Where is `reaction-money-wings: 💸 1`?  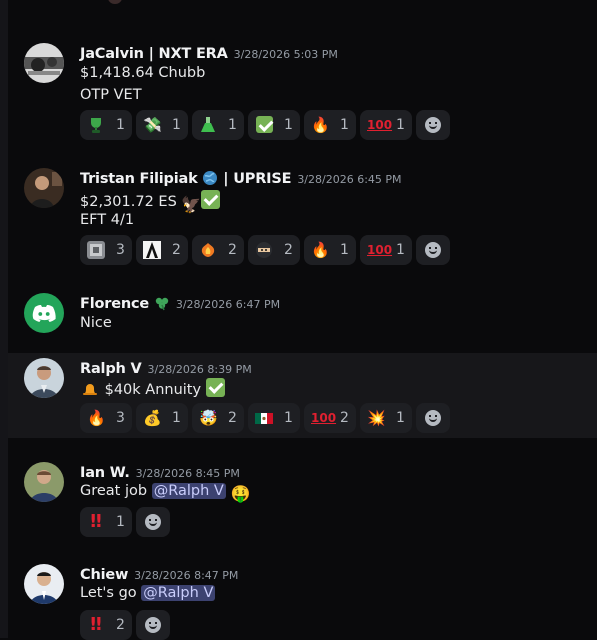
reaction-money-wings: 💸 1 is located at coordinates (162, 125).